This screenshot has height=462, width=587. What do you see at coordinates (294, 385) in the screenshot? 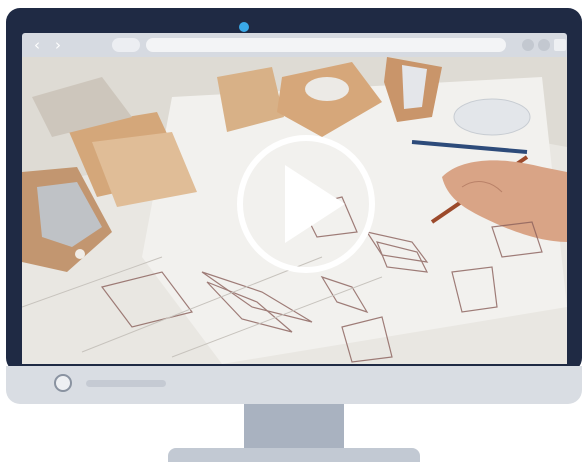
I see `monitor-chin` at bounding box center [294, 385].